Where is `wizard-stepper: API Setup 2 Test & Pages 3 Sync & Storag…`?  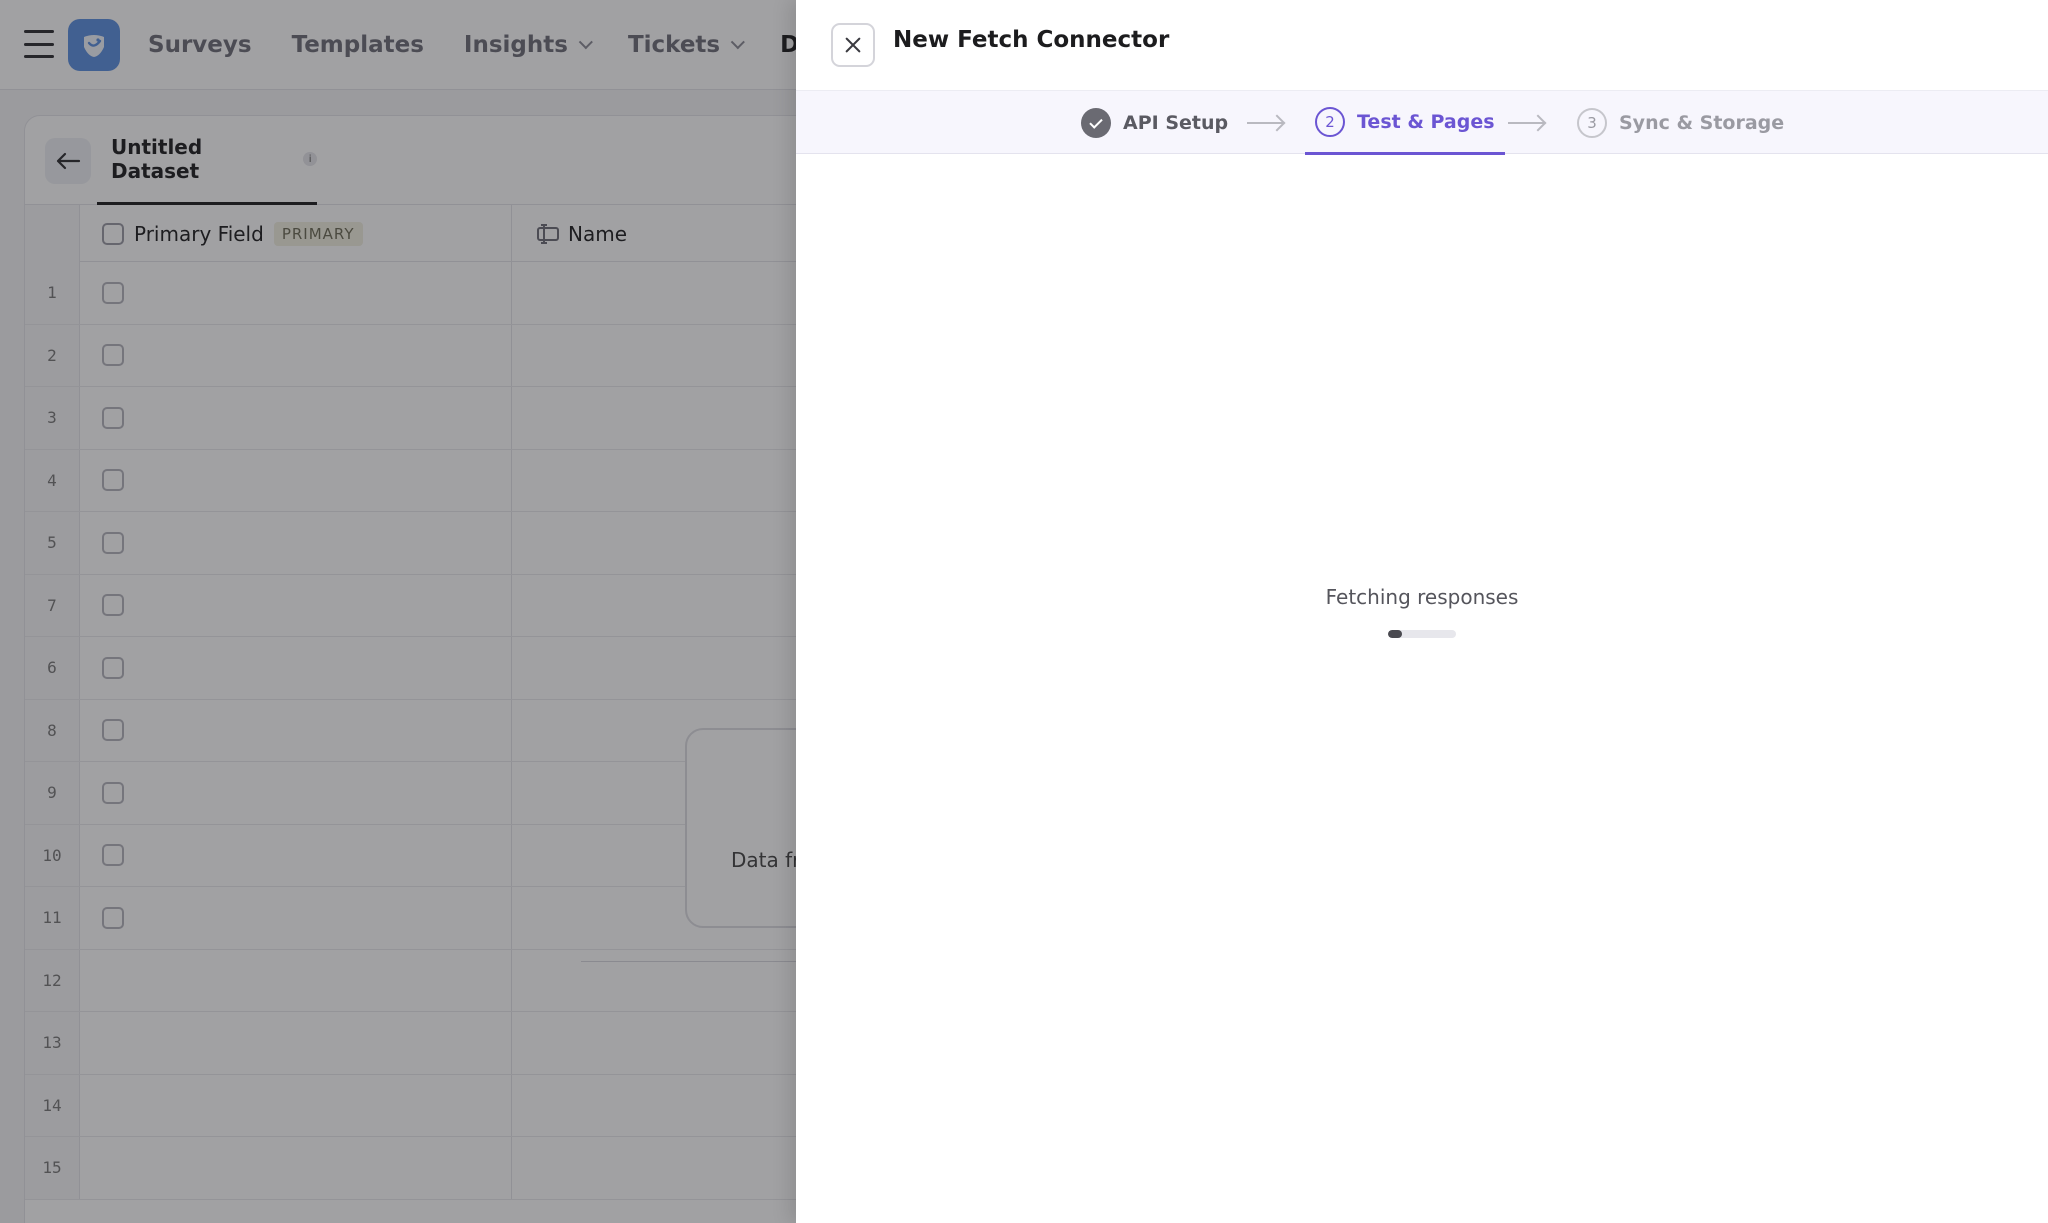
wizard-stepper: API Setup 2 Test & Pages 3 Sync & Storag… is located at coordinates (1422, 122).